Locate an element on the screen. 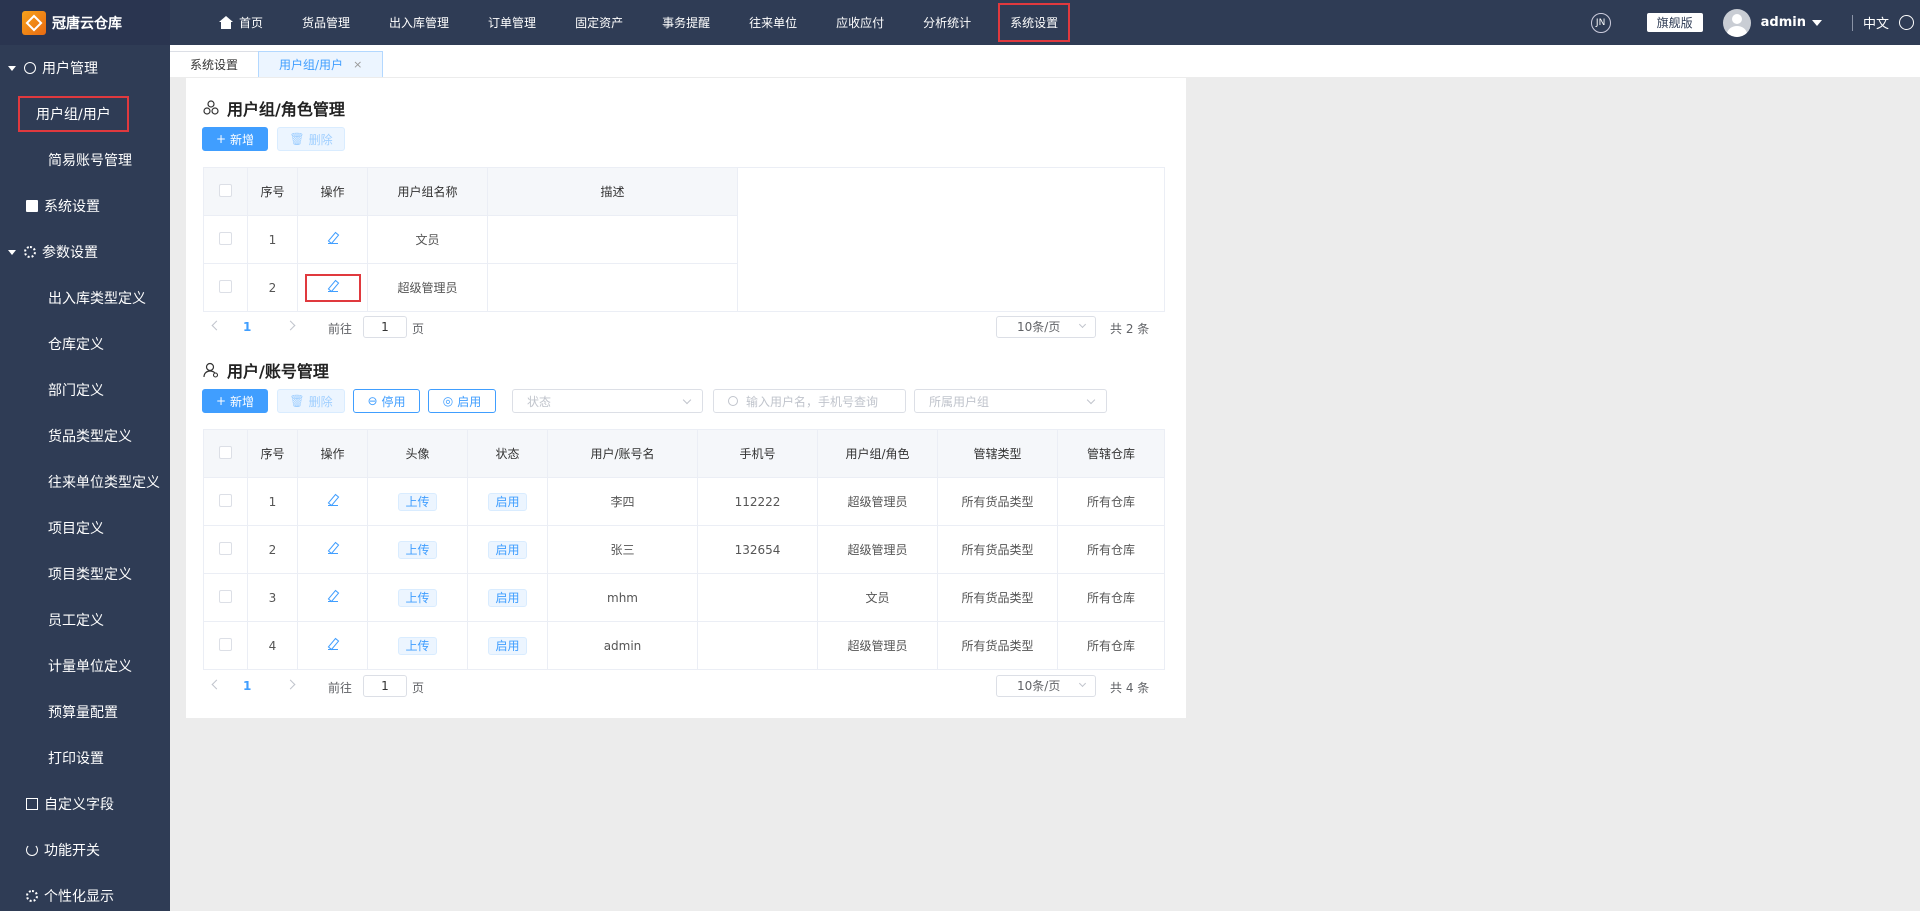 Image resolution: width=1920 pixels, height=911 pixels. sidebar-item-custom-fields: 自定义字段 is located at coordinates (80, 804).